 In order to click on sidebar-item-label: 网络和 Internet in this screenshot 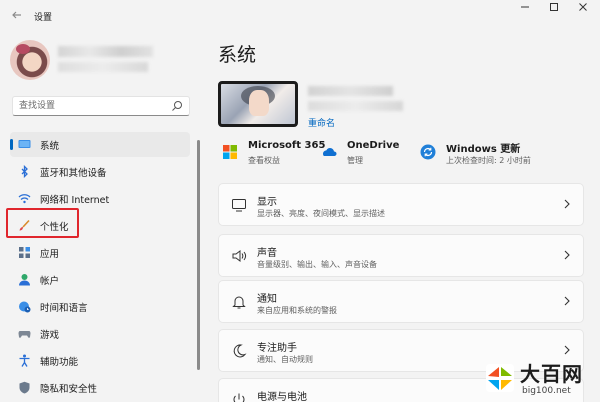, I will do `click(75, 200)`.